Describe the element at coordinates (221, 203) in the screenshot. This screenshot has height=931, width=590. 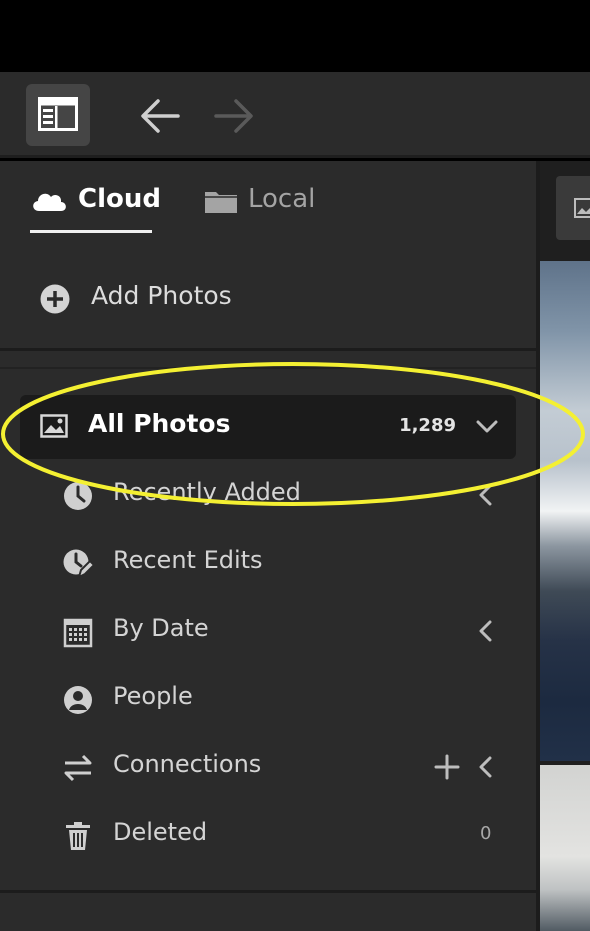
I see `folder-icon` at that location.